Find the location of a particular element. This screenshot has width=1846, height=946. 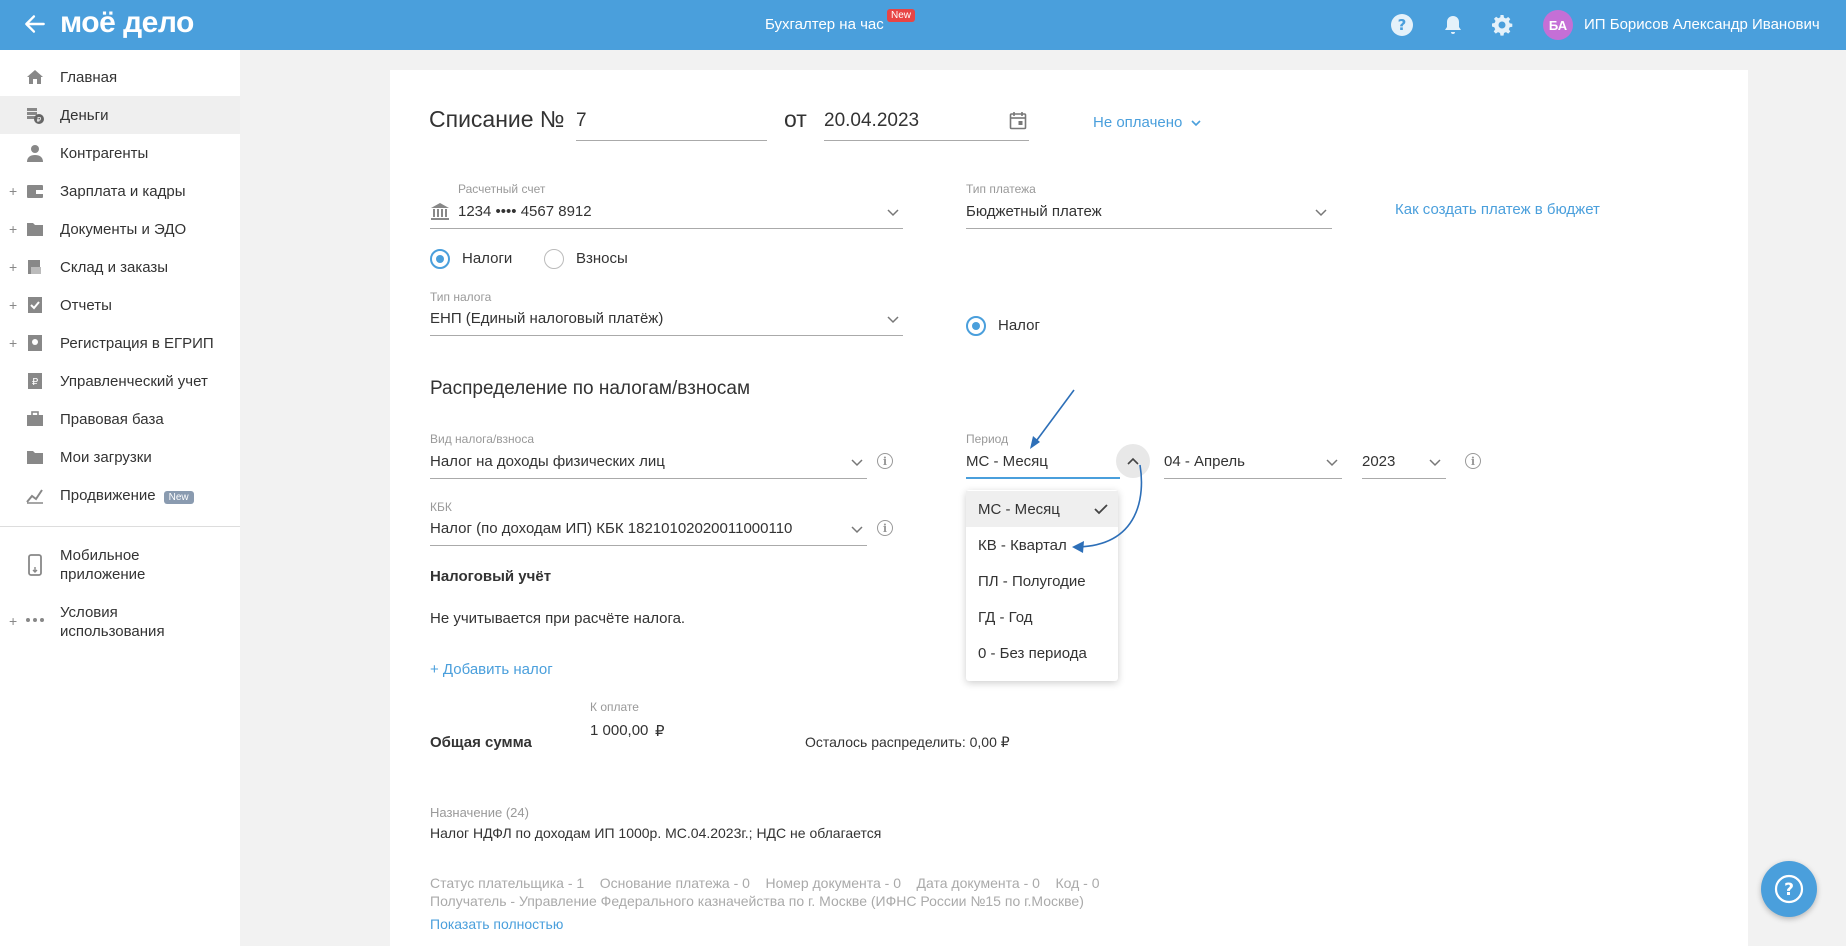

accountant-hour-link: Бухгалтер на час is located at coordinates (824, 24).